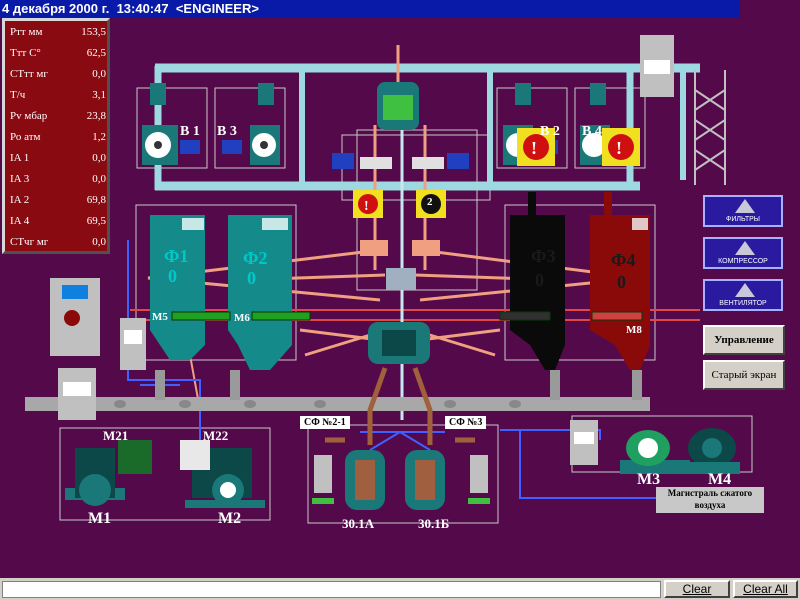  What do you see at coordinates (190, 131) in the screenshot?
I see `fan-label-b1: В 1` at bounding box center [190, 131].